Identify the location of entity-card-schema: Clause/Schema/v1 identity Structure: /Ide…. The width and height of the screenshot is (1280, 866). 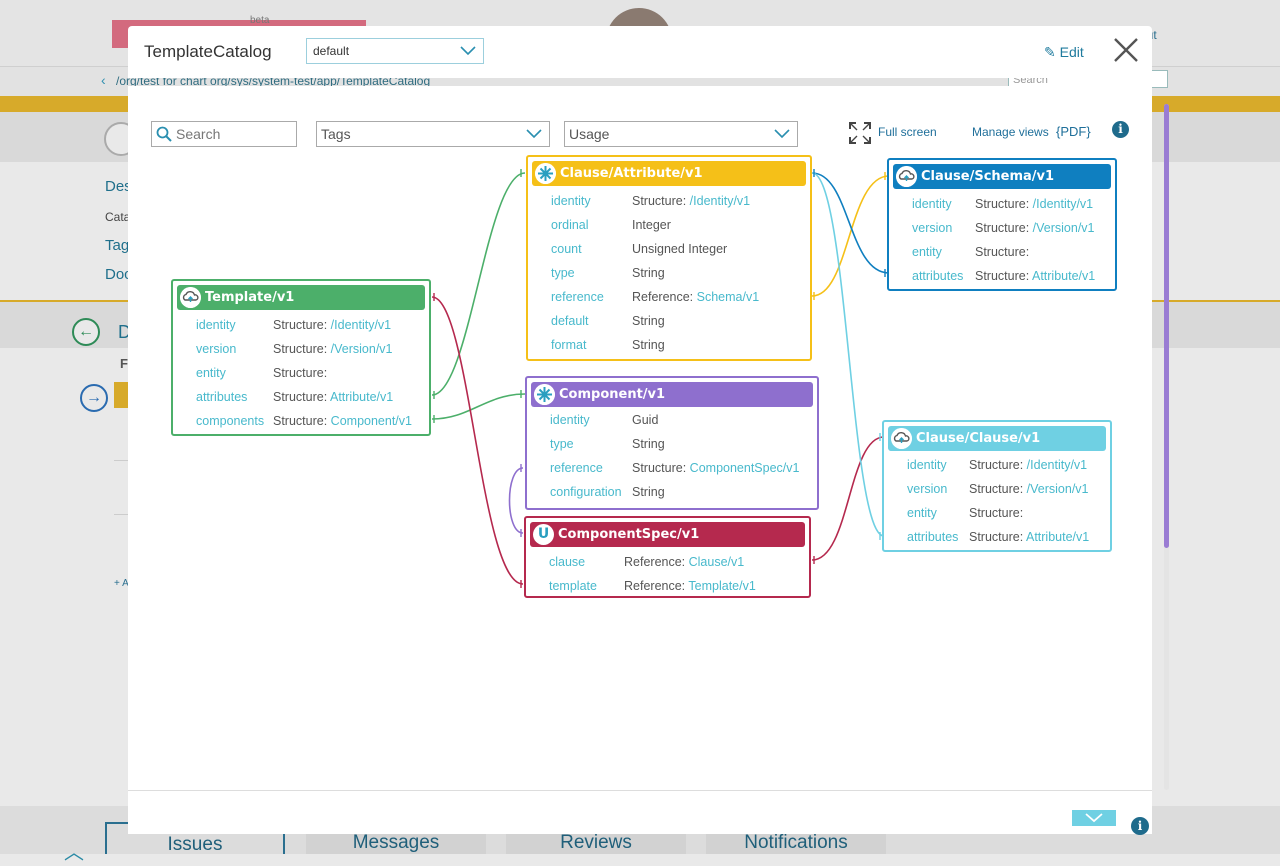
(1002, 224).